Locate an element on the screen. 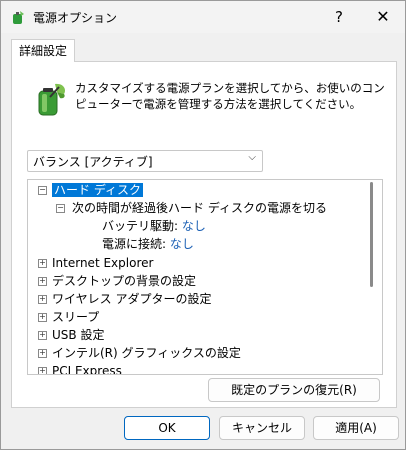 This screenshot has height=450, width=406. window-title: 電源オプション is located at coordinates (75, 18).